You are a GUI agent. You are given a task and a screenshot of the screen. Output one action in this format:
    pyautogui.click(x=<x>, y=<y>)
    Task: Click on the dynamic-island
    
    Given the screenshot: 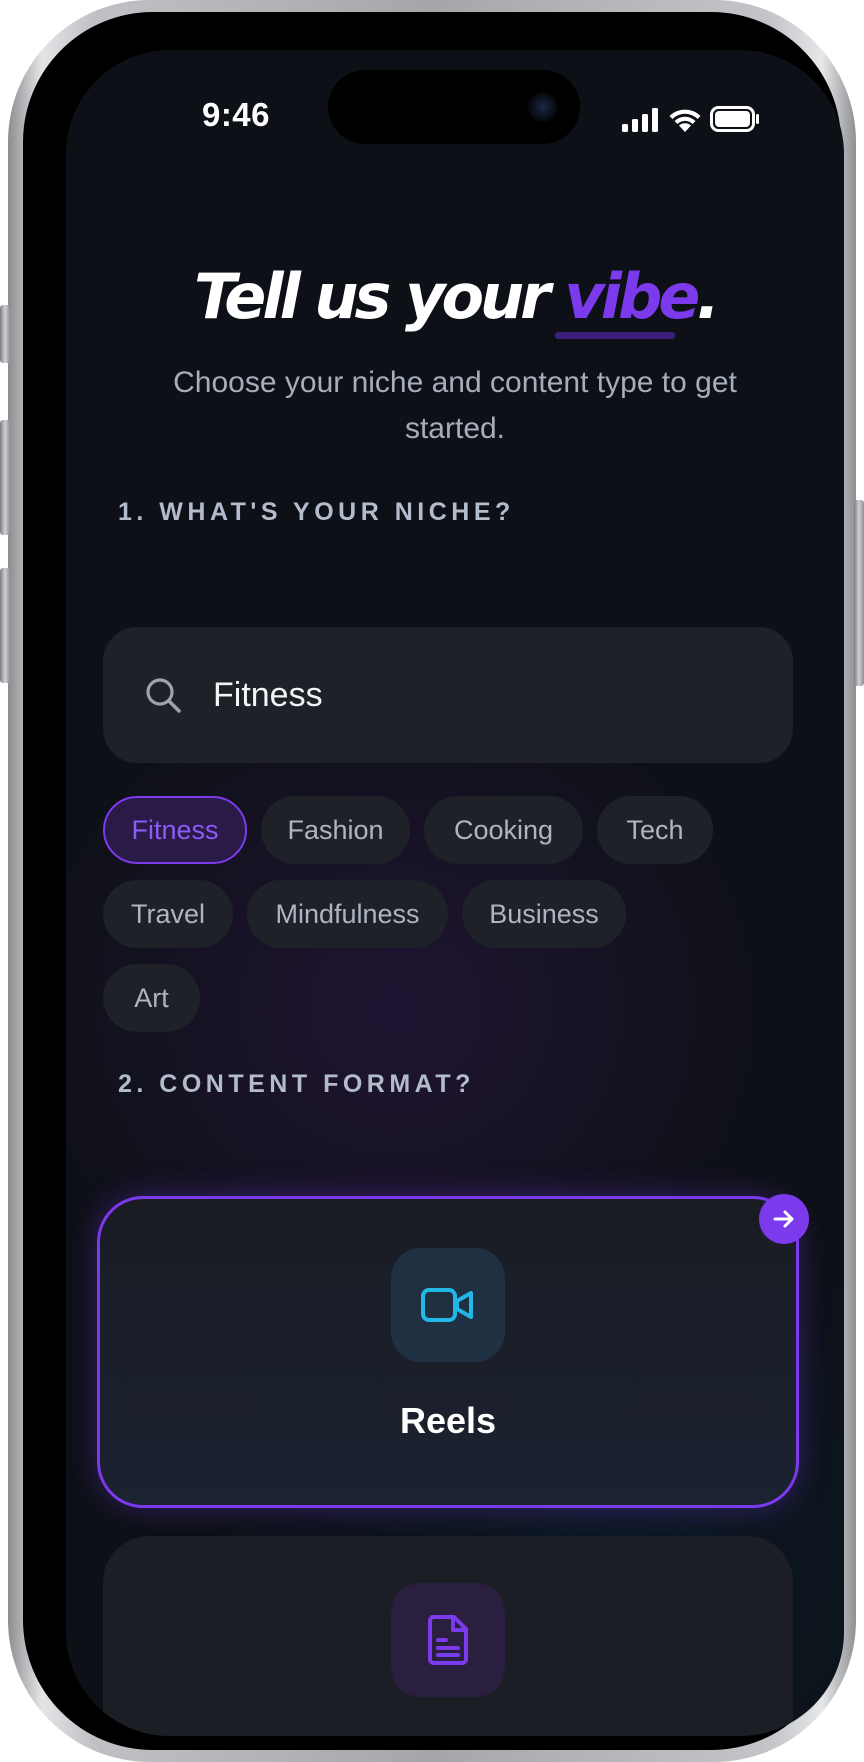 What is the action you would take?
    pyautogui.click(x=454, y=107)
    